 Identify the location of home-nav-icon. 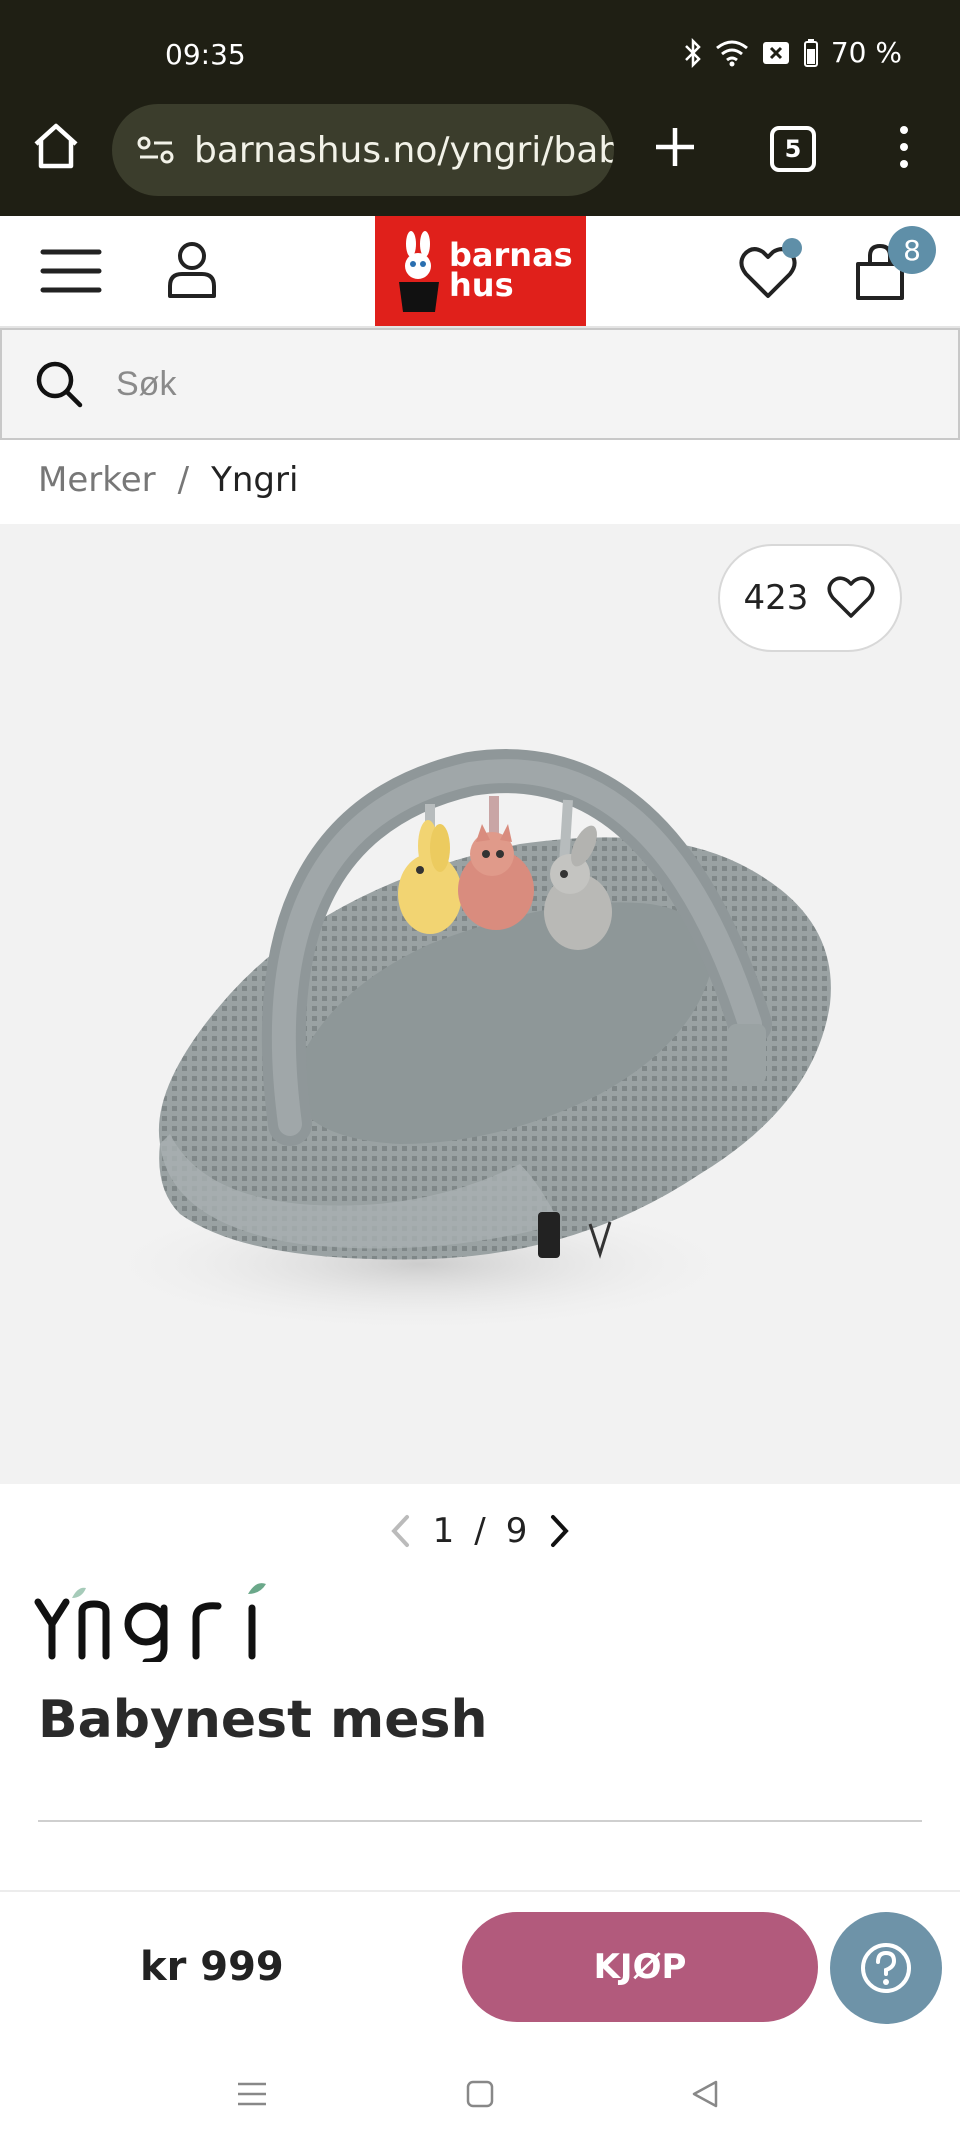
(480, 2094).